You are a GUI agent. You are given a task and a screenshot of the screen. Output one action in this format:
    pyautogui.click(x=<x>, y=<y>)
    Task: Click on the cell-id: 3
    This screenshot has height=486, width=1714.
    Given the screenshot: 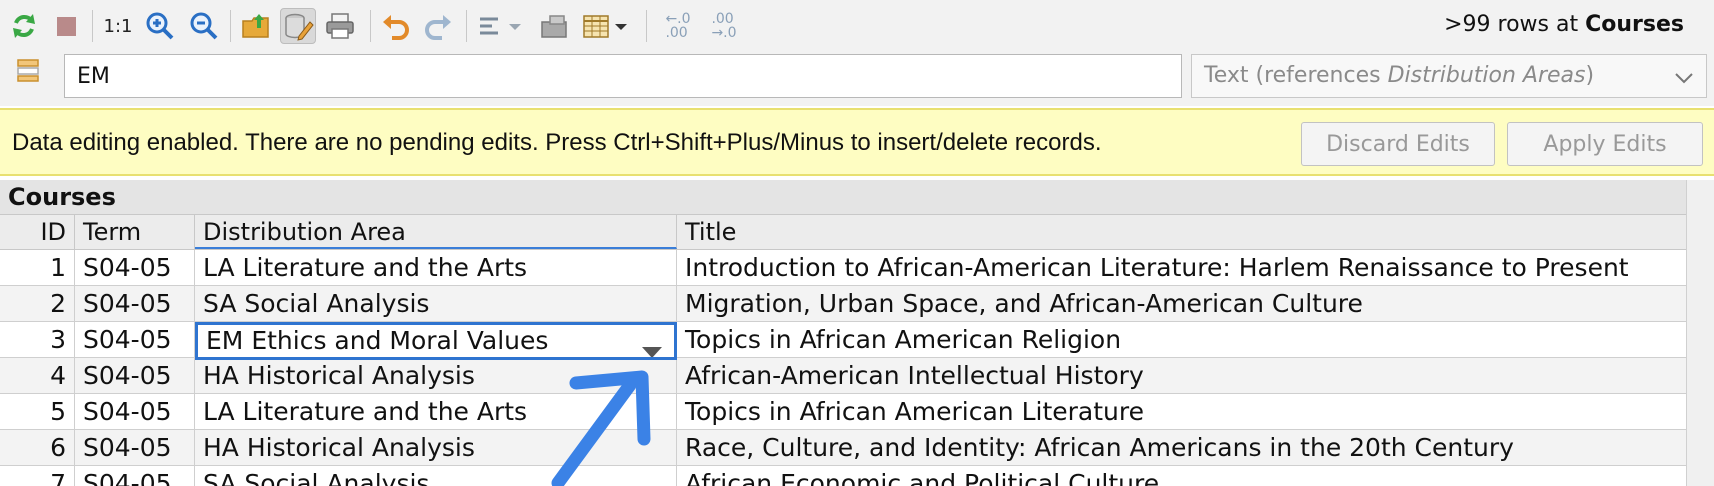 What is the action you would take?
    pyautogui.click(x=37, y=339)
    